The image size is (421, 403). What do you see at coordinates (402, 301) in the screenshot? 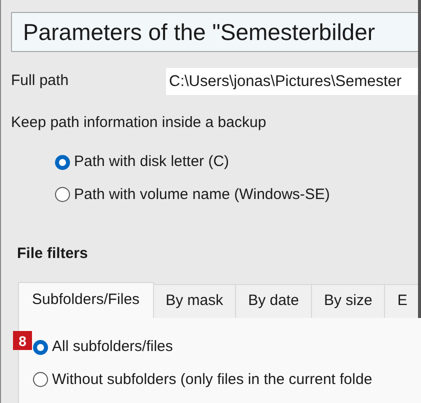
I see `tab: E` at bounding box center [402, 301].